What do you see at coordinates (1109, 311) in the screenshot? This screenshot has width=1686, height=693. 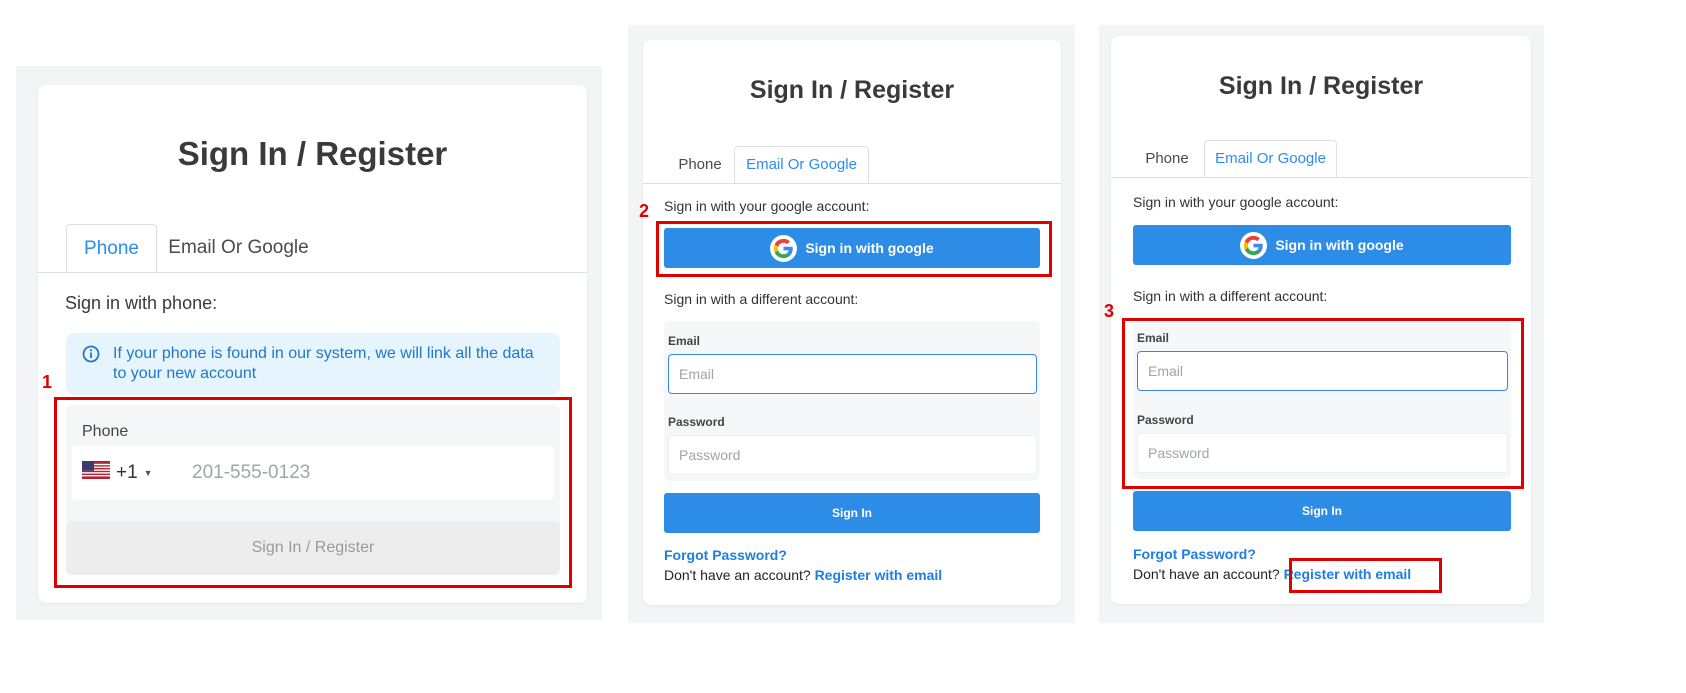 I see `step-number-3: 3` at bounding box center [1109, 311].